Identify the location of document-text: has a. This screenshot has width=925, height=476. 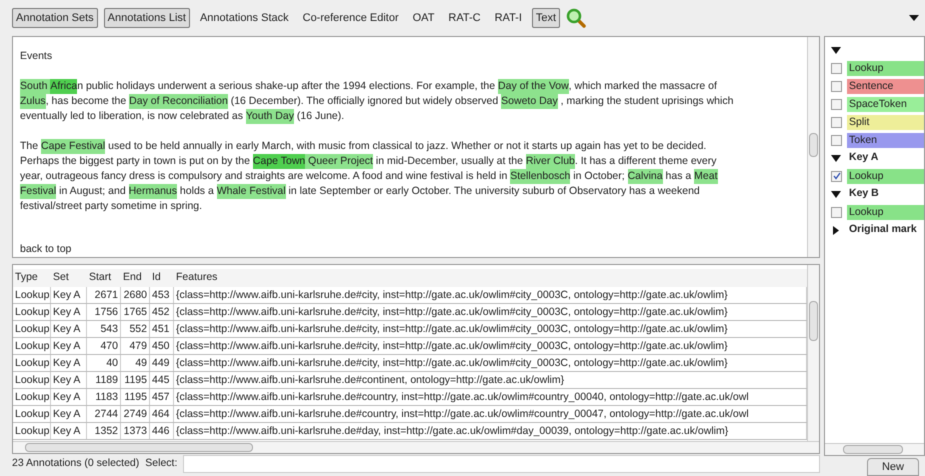
(678, 176).